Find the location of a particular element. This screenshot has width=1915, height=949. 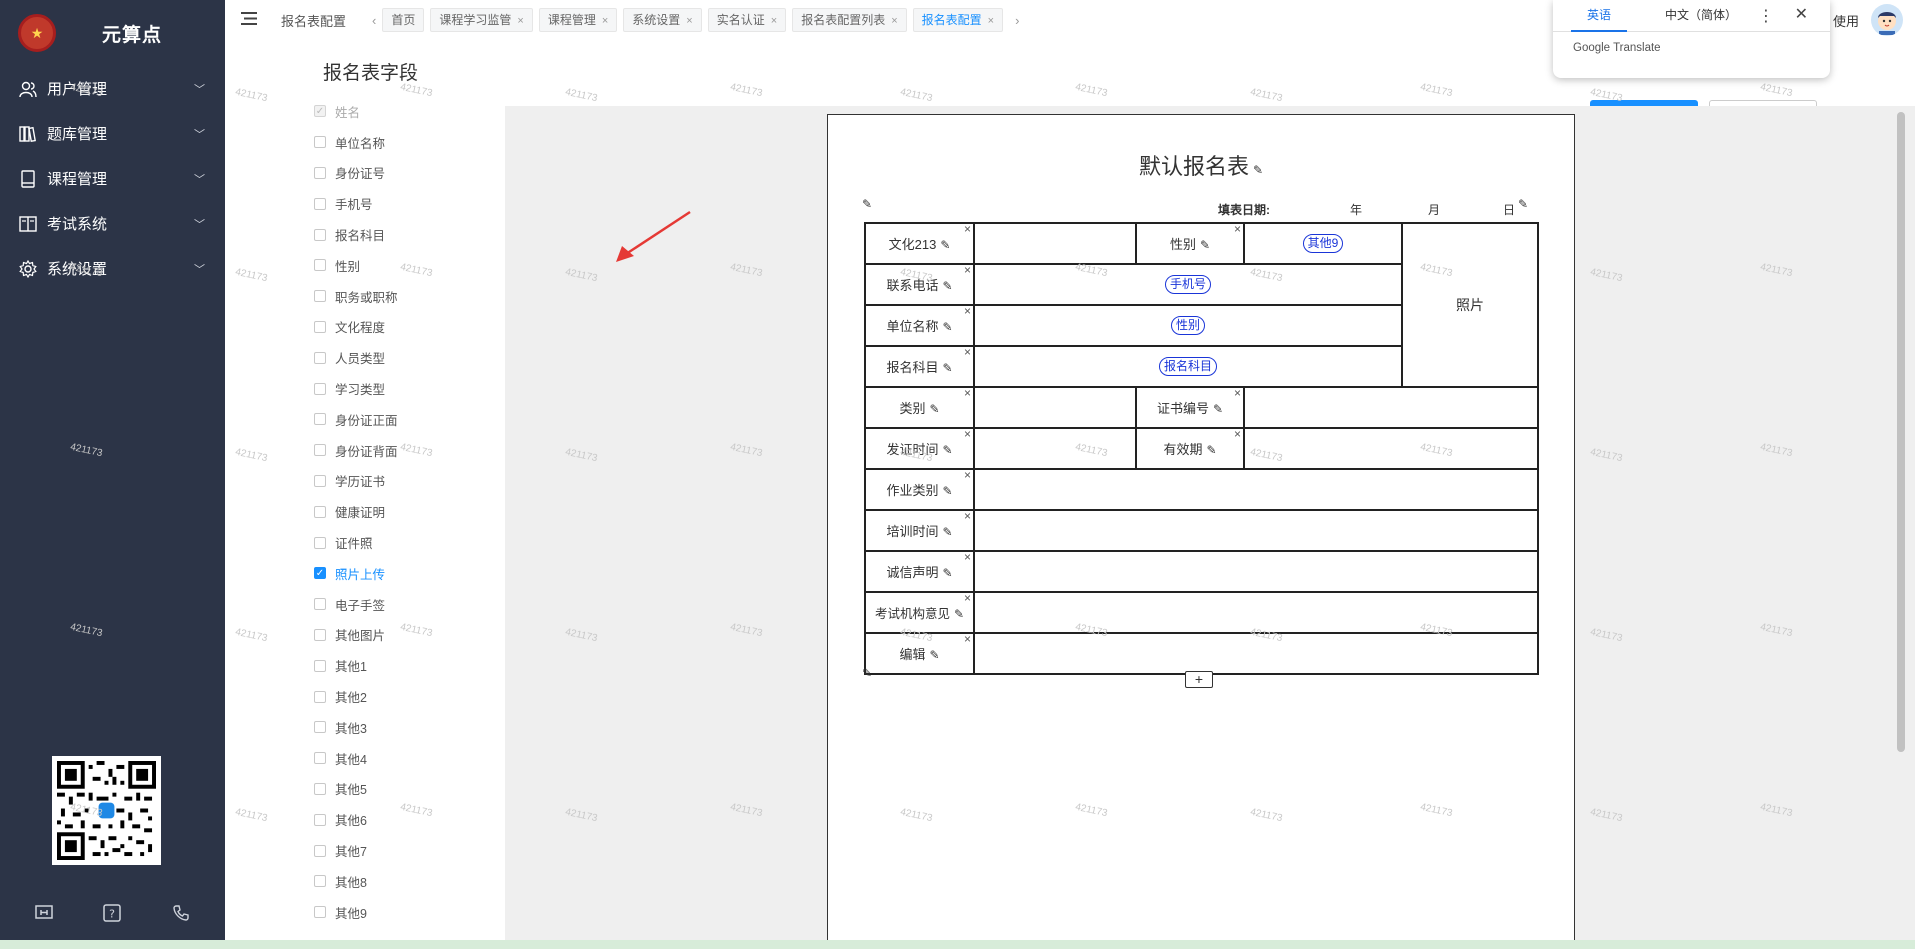

form-cell-label: 类别 ✎ × is located at coordinates (919, 407).